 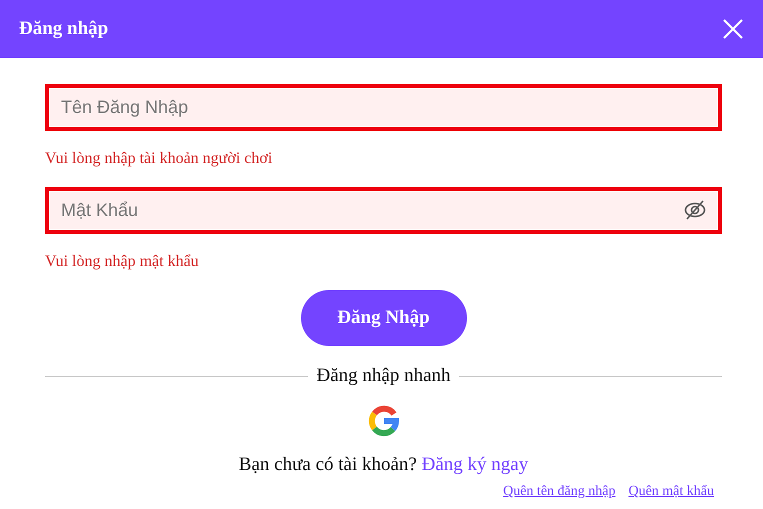 I want to click on signup-prompt: Bạn chưa có tài khoản? Đăng ký ngay, so click(x=384, y=464).